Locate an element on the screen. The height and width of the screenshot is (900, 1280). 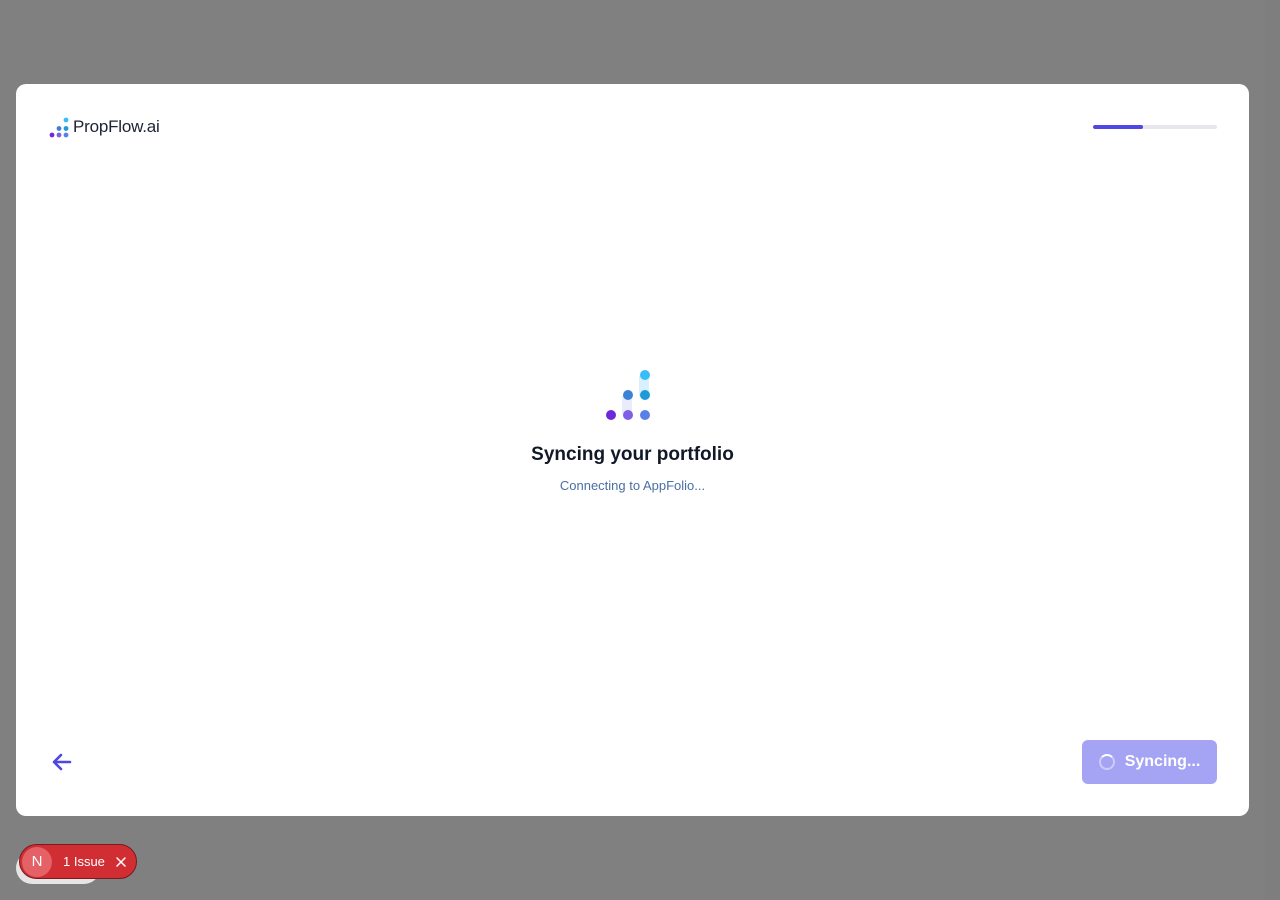
back-button is located at coordinates (62, 762).